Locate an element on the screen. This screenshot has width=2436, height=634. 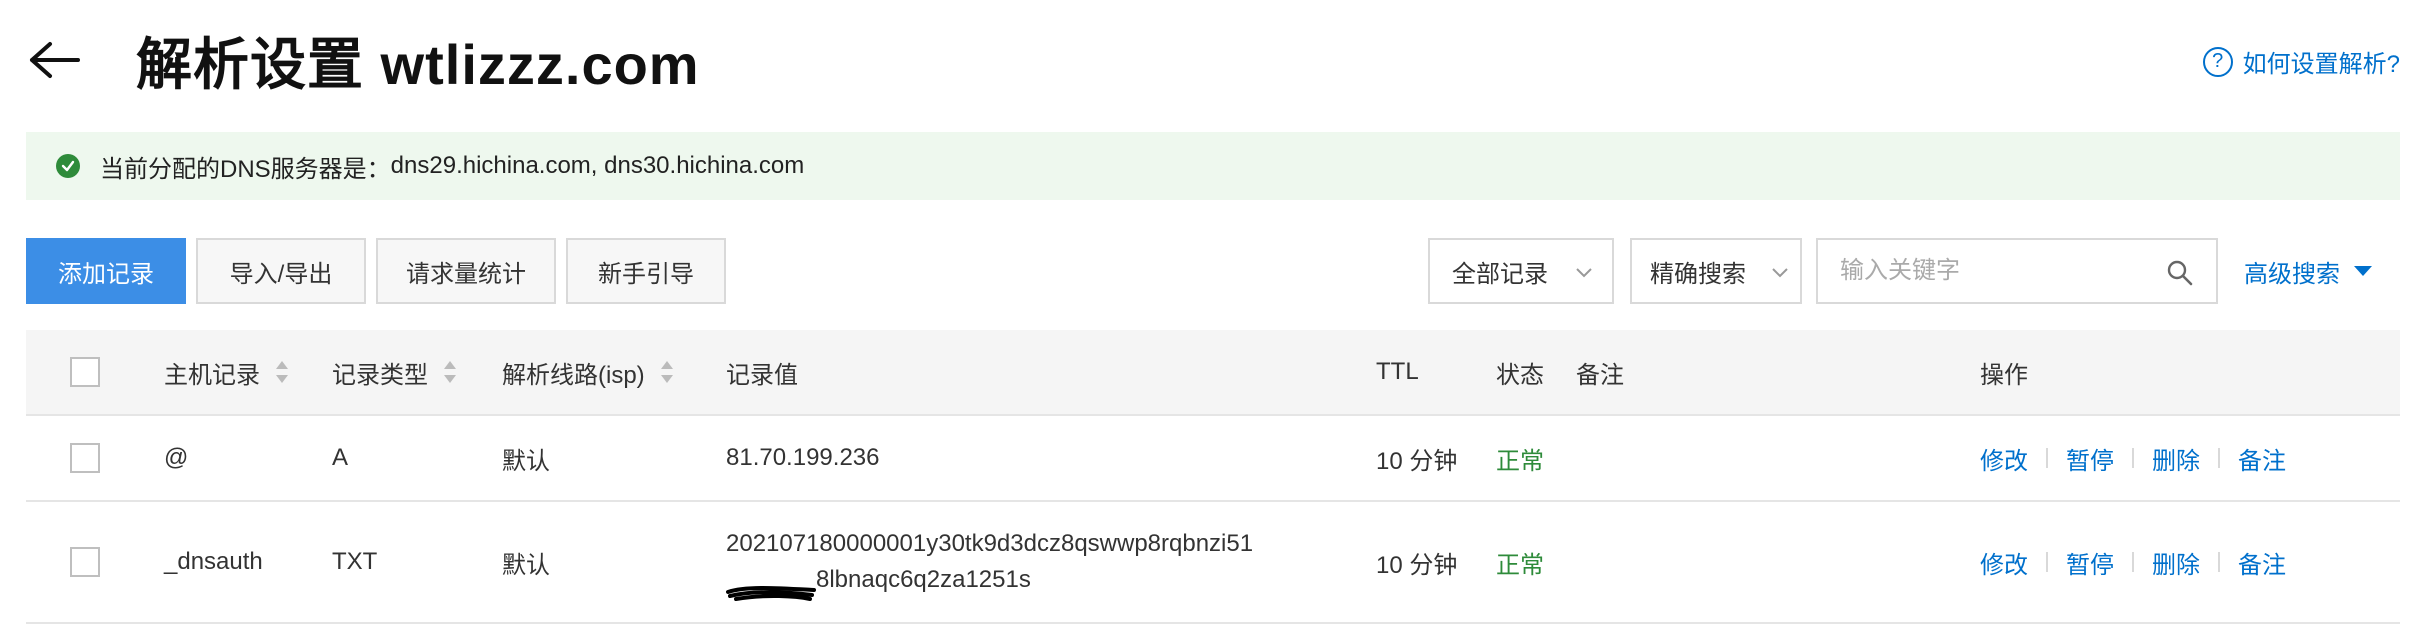
type-cell: TXT is located at coordinates (355, 561).